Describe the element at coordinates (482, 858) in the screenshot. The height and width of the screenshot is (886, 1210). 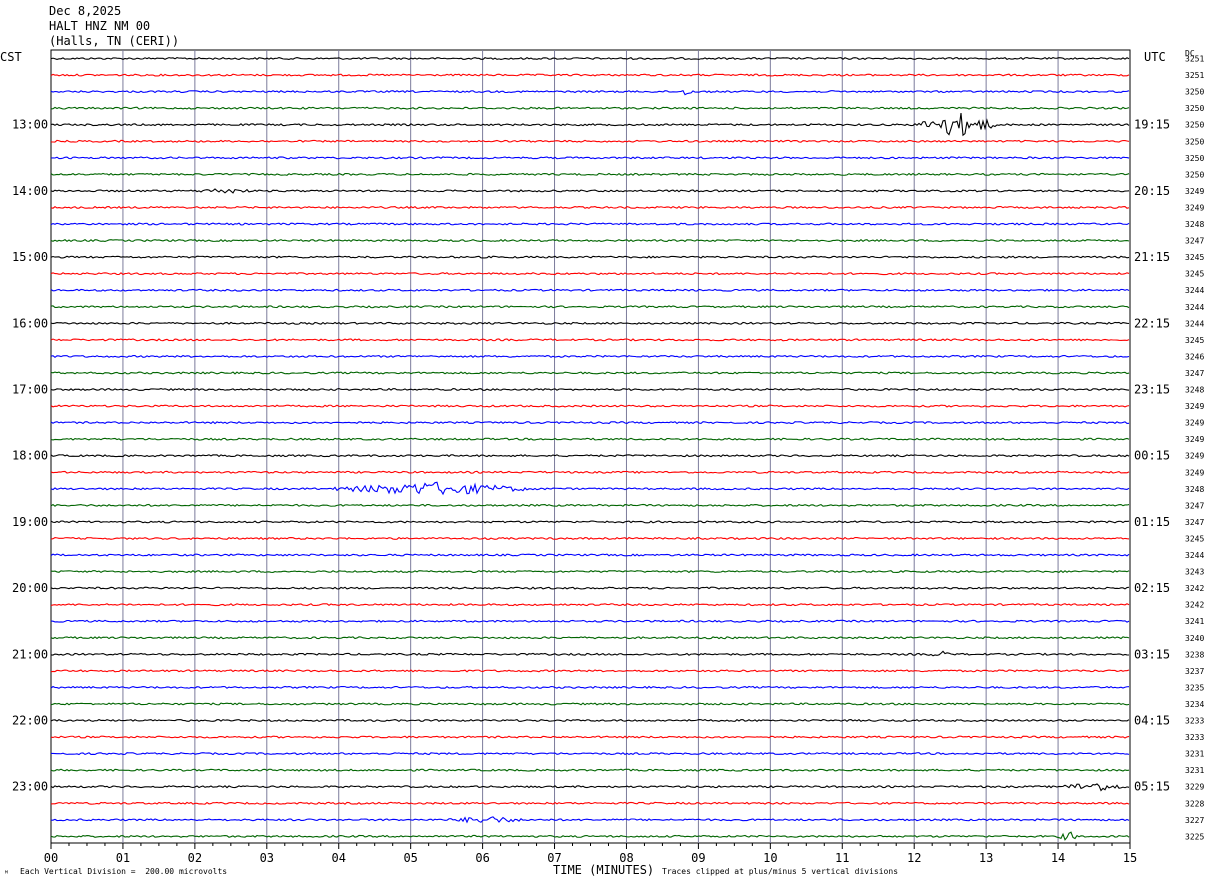
I see `x-tick-label: 06` at that location.